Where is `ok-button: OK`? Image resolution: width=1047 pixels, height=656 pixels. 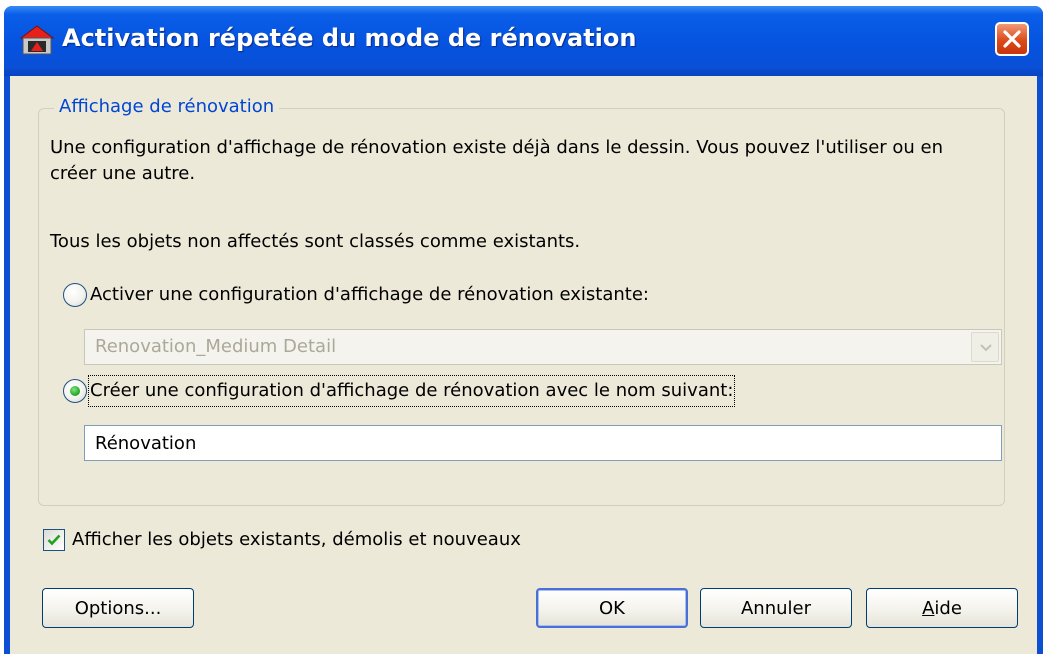
ok-button: OK is located at coordinates (612, 608).